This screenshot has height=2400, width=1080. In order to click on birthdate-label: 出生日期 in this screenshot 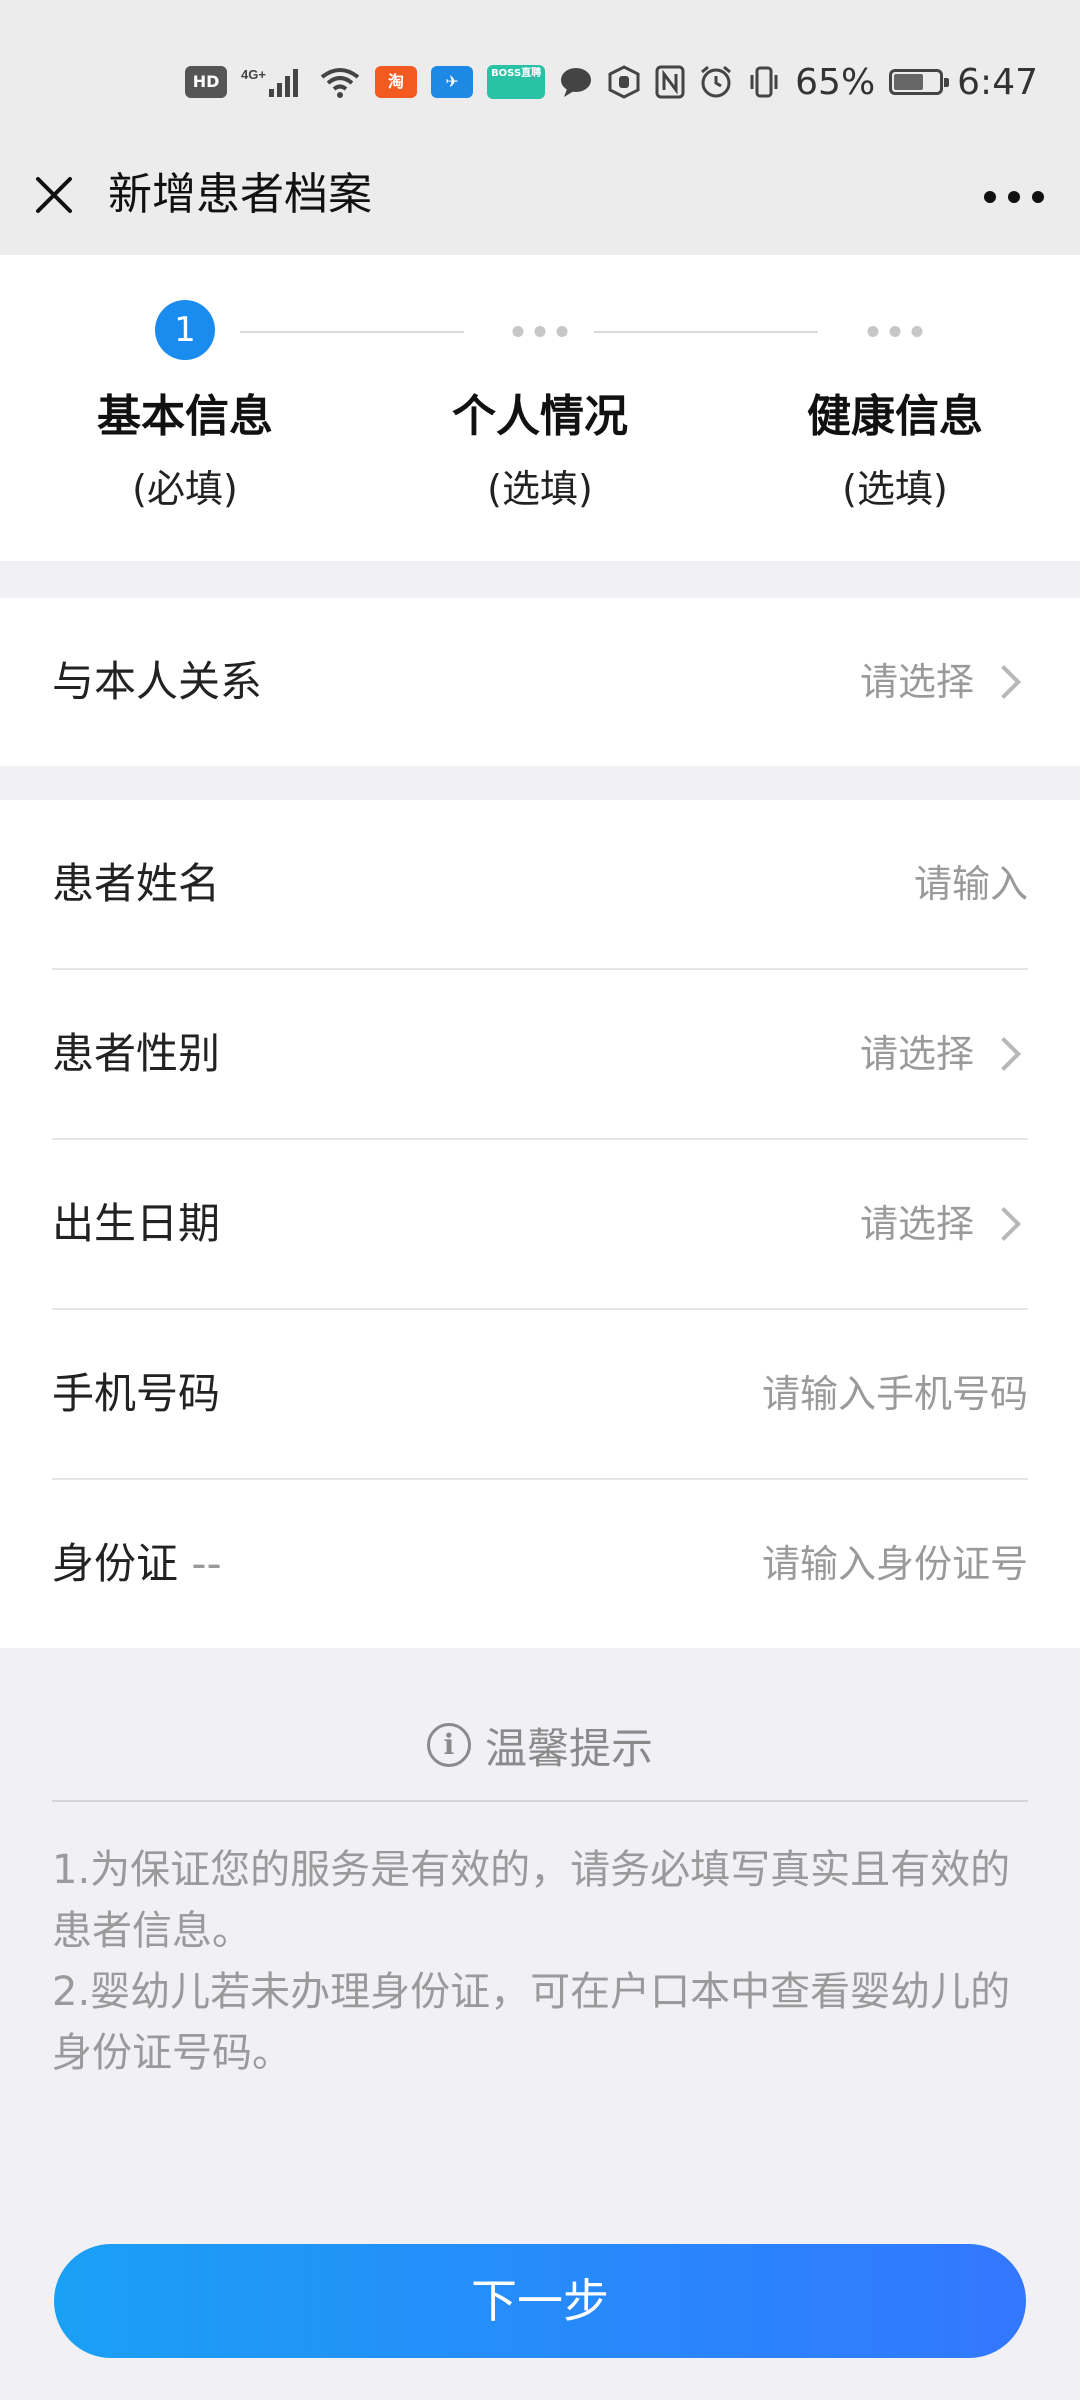, I will do `click(136, 1223)`.